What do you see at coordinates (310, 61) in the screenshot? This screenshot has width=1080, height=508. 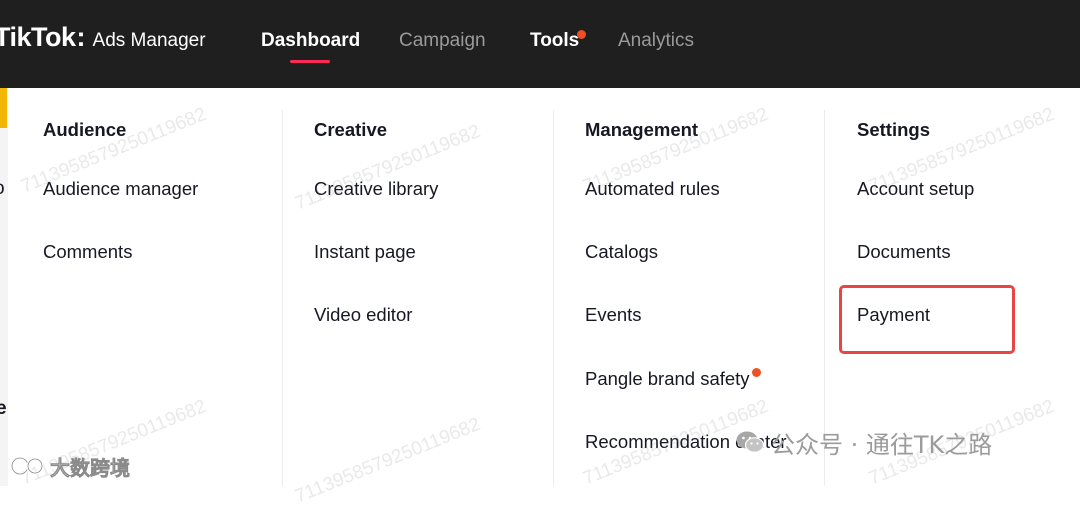 I see `active-tab-underline` at bounding box center [310, 61].